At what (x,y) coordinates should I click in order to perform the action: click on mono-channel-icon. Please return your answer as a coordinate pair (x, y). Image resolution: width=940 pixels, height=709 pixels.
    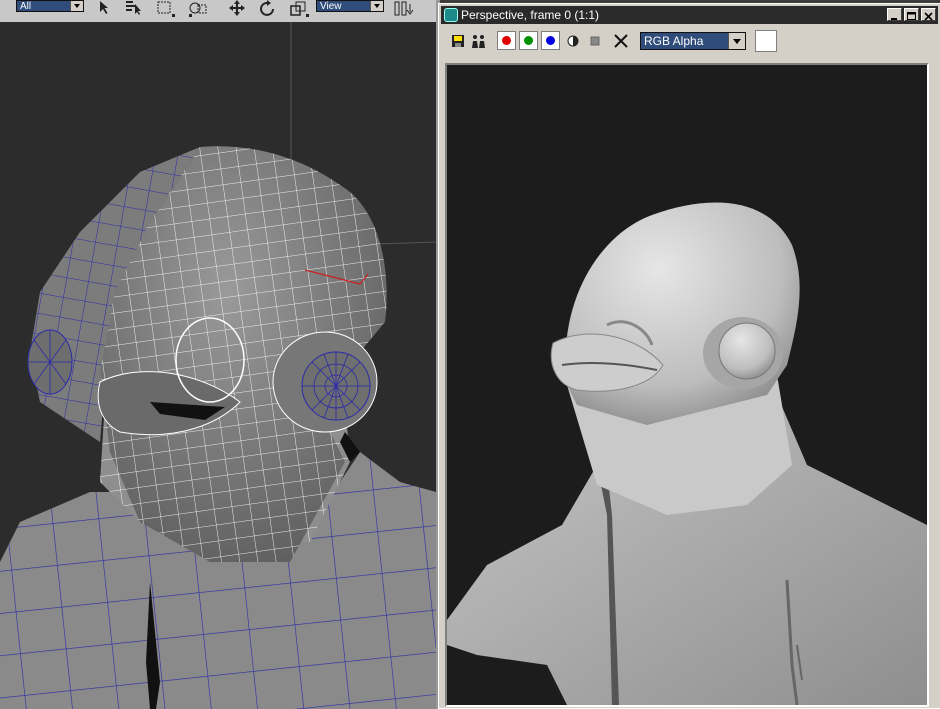
    Looking at the image, I should click on (573, 41).